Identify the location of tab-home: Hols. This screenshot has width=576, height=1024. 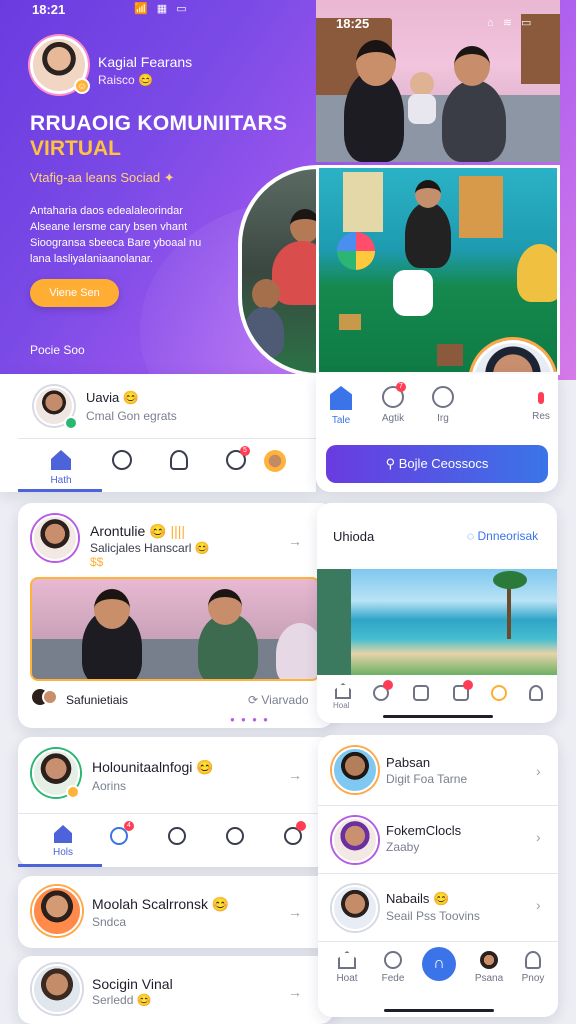
(63, 841).